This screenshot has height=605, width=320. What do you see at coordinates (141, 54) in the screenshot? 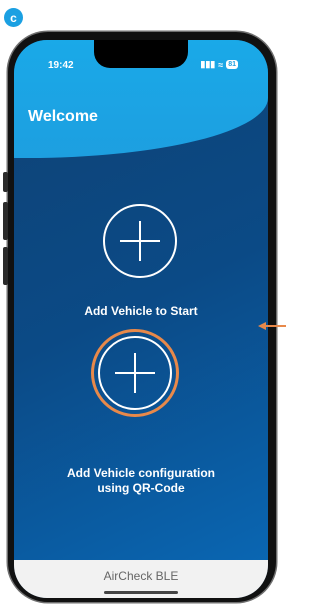
I see `notch` at bounding box center [141, 54].